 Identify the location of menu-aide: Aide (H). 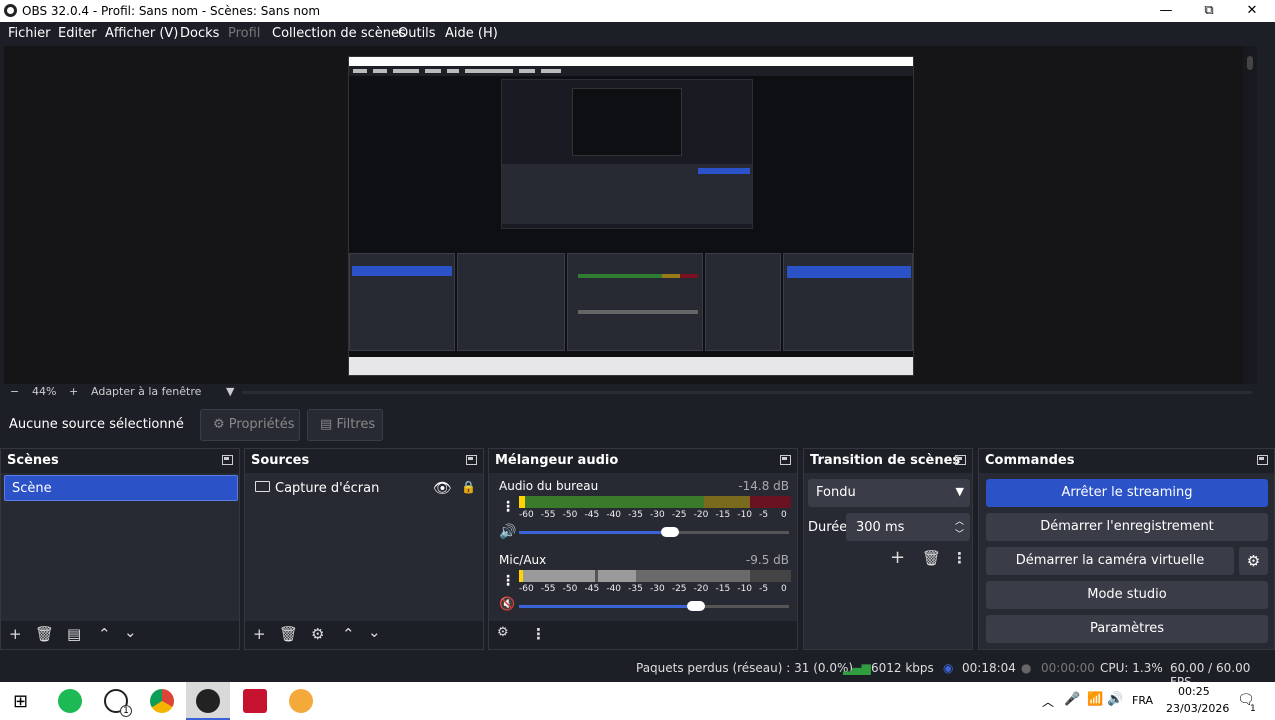
(471, 33).